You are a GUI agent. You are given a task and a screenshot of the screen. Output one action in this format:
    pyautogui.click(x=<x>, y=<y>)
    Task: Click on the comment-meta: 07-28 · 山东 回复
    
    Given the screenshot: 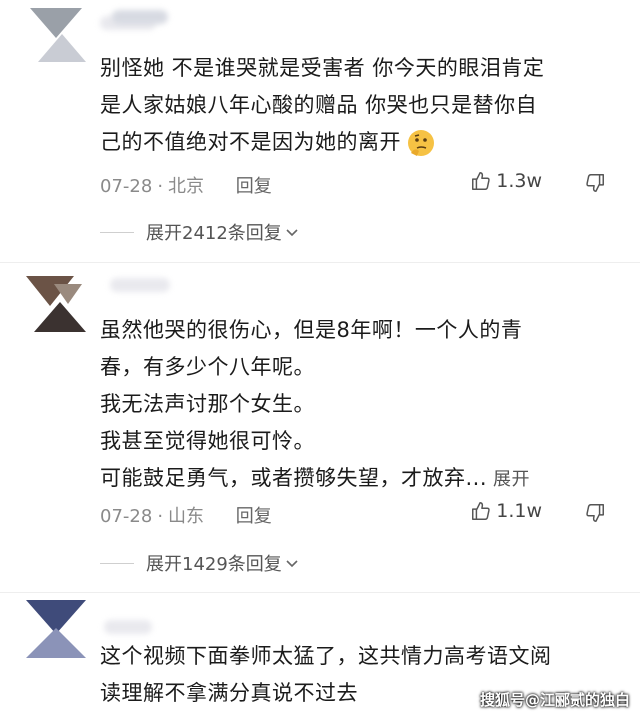 What is the action you would take?
    pyautogui.click(x=186, y=515)
    